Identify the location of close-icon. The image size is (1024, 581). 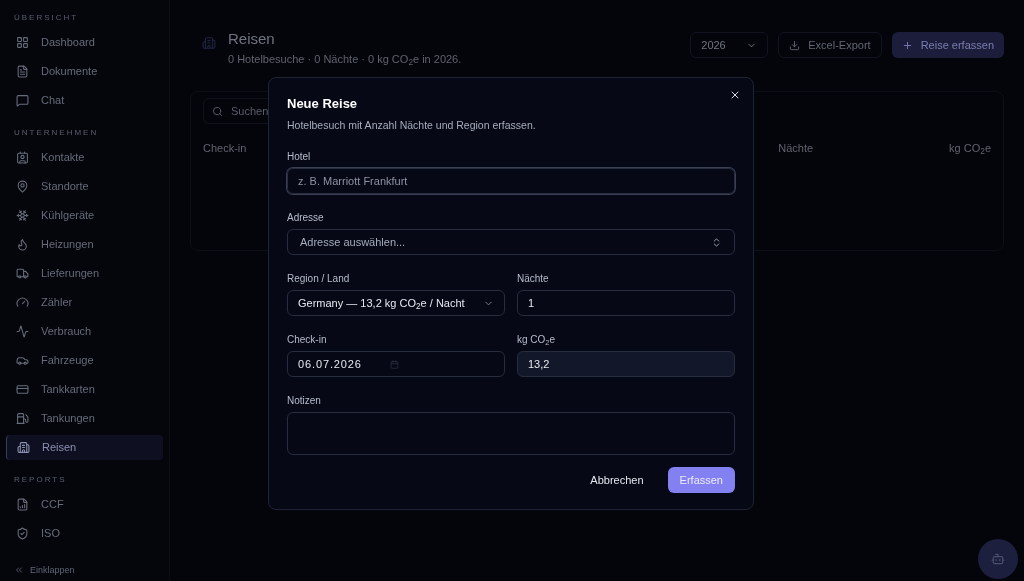
(735, 95).